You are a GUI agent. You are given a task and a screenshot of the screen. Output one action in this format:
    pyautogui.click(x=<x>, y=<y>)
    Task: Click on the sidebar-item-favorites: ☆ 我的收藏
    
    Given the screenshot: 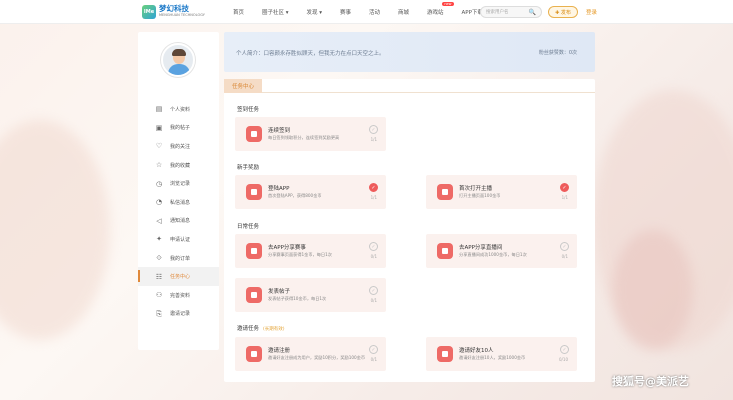 What is the action you would take?
    pyautogui.click(x=178, y=165)
    